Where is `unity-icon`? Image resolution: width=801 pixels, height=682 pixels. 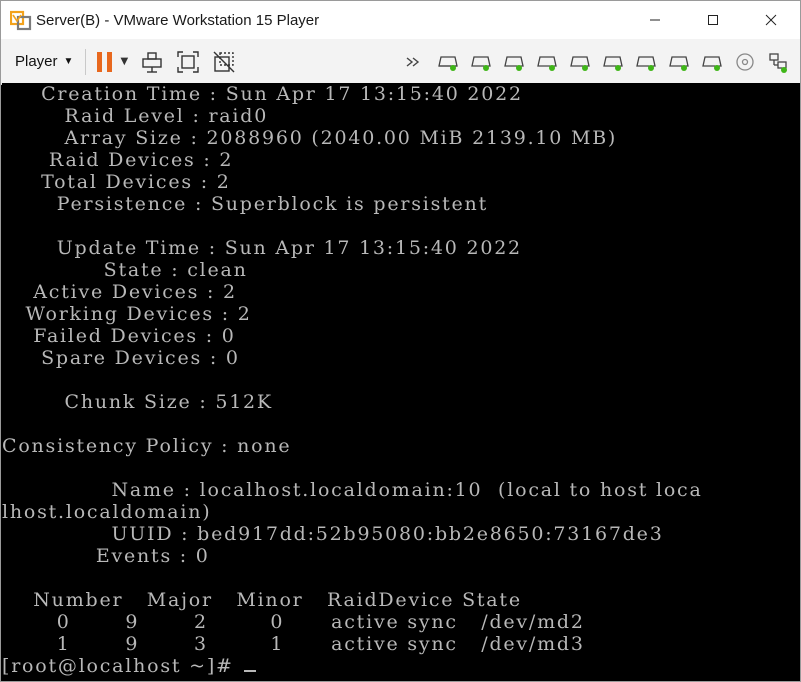
unity-icon is located at coordinates (224, 61).